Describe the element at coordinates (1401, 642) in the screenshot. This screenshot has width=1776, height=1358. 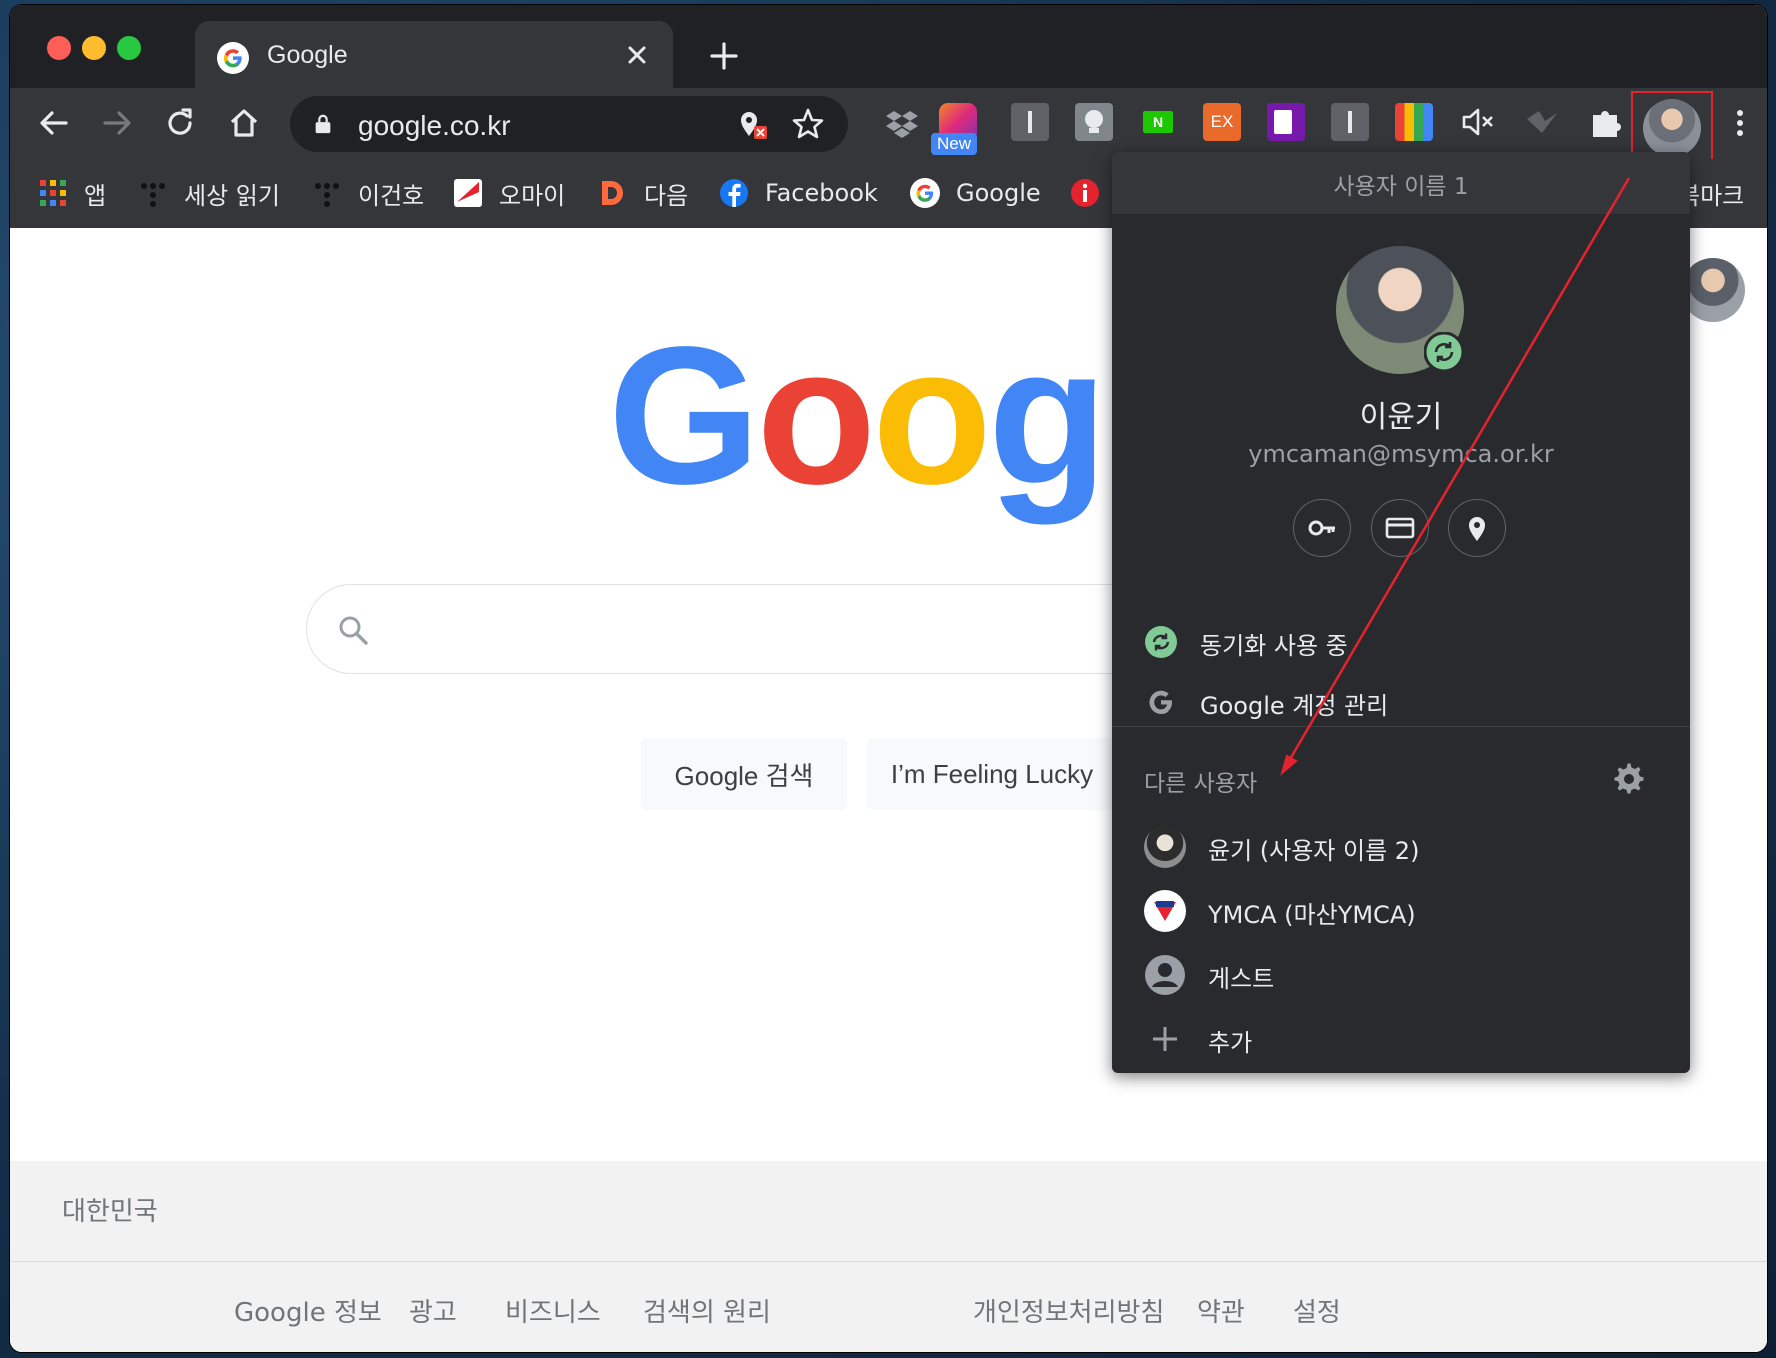
I see `sync-status-row: 동기화 사용 중` at that location.